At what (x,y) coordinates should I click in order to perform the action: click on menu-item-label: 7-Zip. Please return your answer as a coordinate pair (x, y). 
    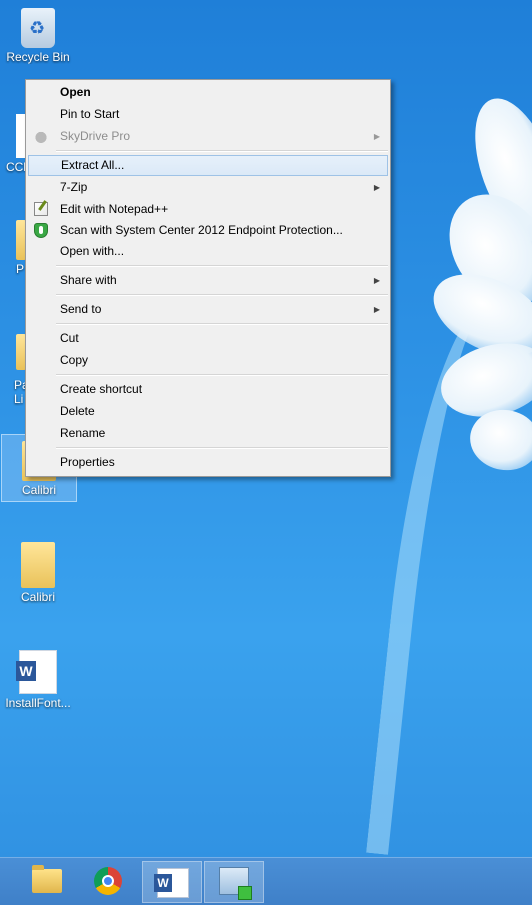
    Looking at the image, I should click on (74, 187).